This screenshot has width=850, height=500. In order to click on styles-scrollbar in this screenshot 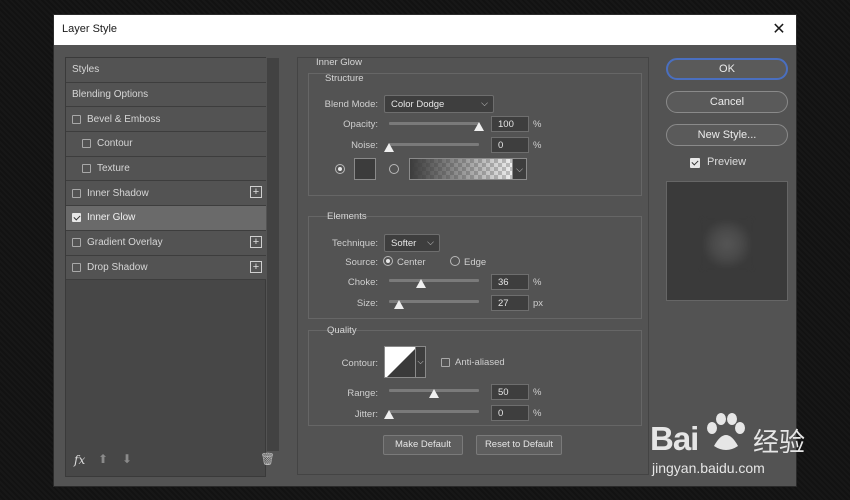, I will do `click(273, 254)`.